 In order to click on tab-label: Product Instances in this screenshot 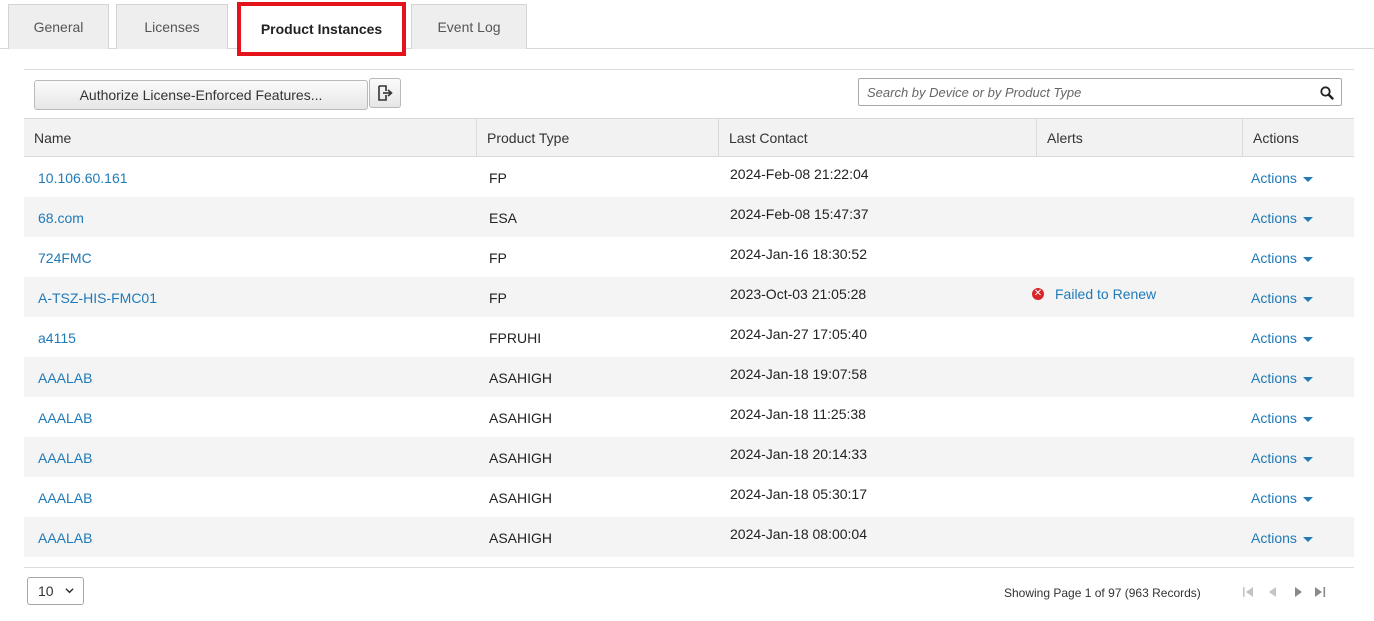, I will do `click(321, 29)`.